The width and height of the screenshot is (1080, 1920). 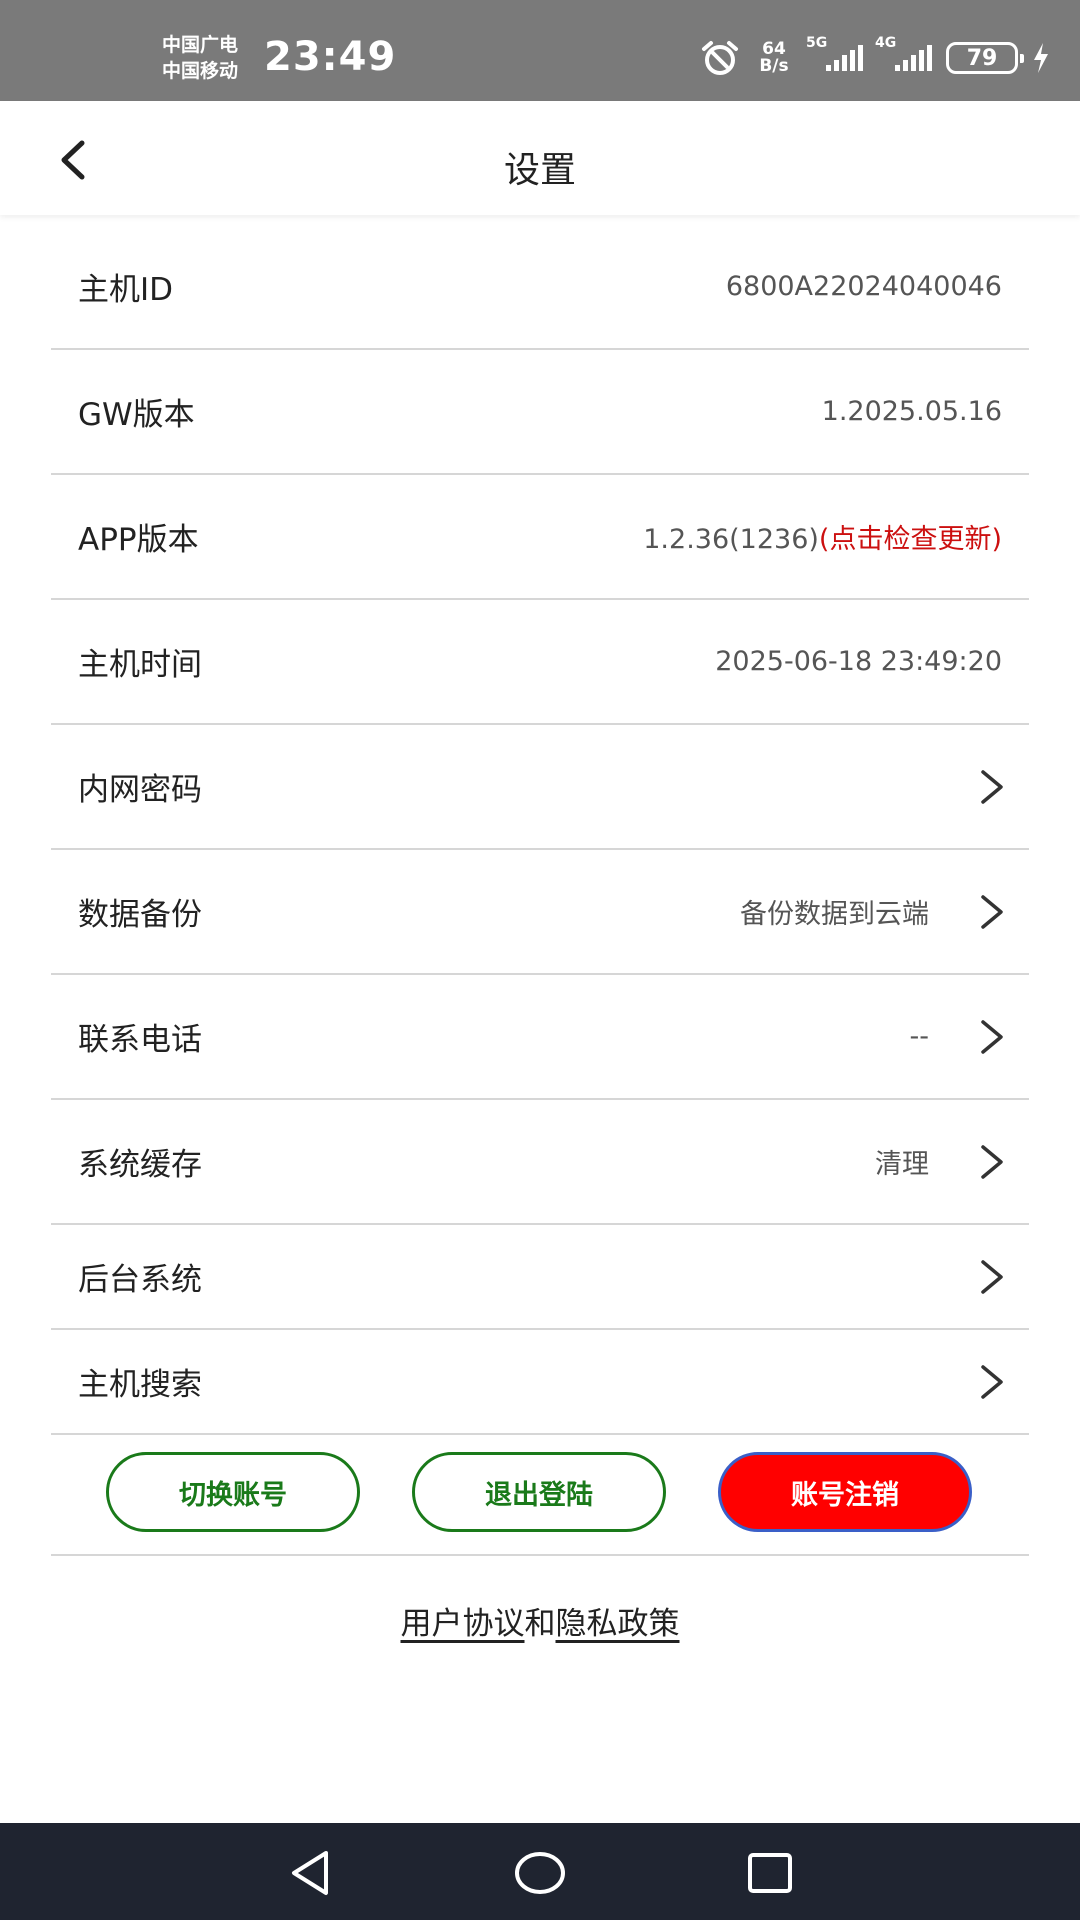 I want to click on battery-icon: 79, so click(x=985, y=58).